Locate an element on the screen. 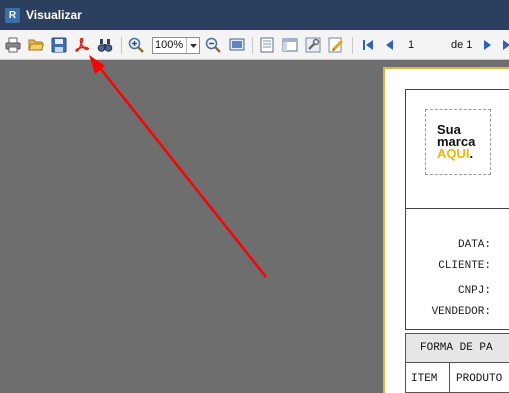 The image size is (509, 393). chevron-down-icon is located at coordinates (192, 45).